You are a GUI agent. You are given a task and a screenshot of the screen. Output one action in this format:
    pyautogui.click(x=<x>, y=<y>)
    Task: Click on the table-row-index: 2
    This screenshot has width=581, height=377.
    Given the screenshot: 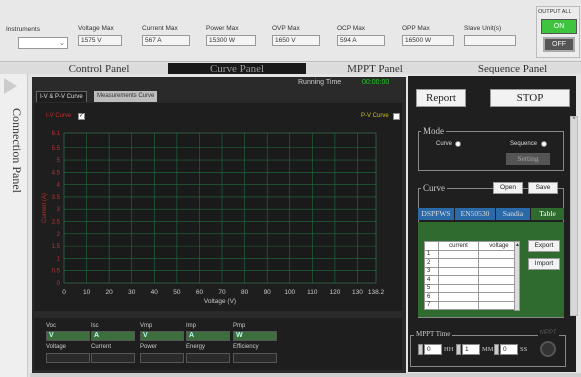 What is the action you would take?
    pyautogui.click(x=431, y=263)
    